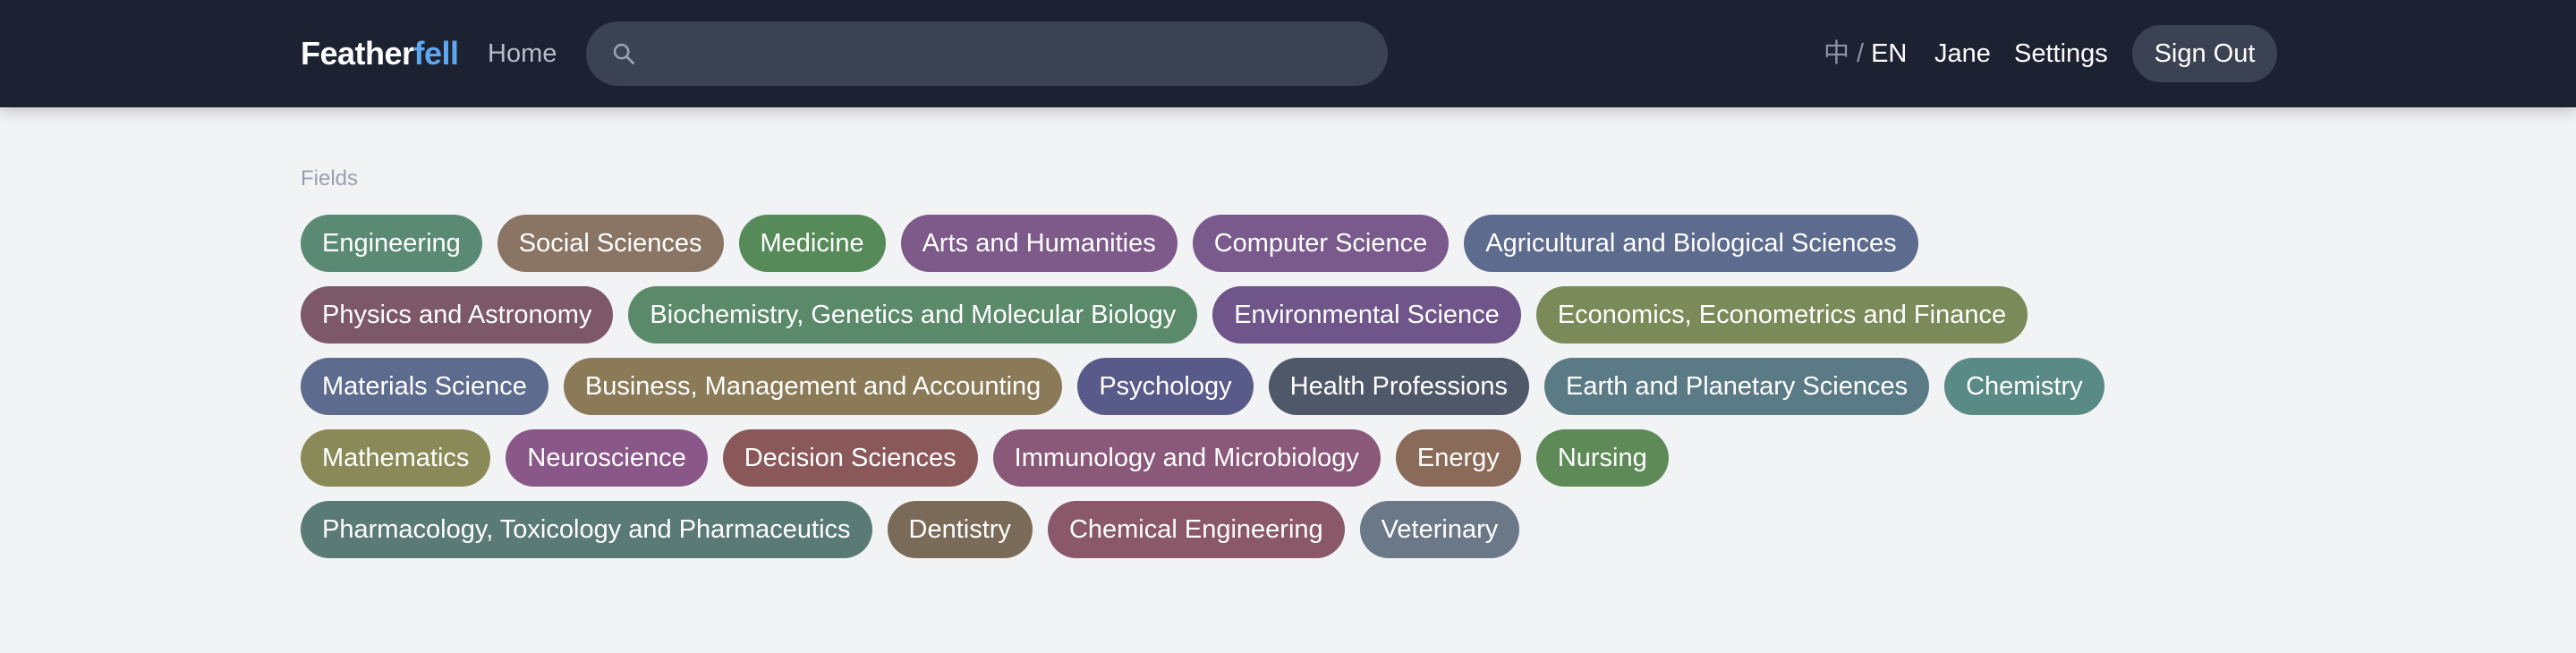  I want to click on lang-zh-option: 中, so click(1836, 54).